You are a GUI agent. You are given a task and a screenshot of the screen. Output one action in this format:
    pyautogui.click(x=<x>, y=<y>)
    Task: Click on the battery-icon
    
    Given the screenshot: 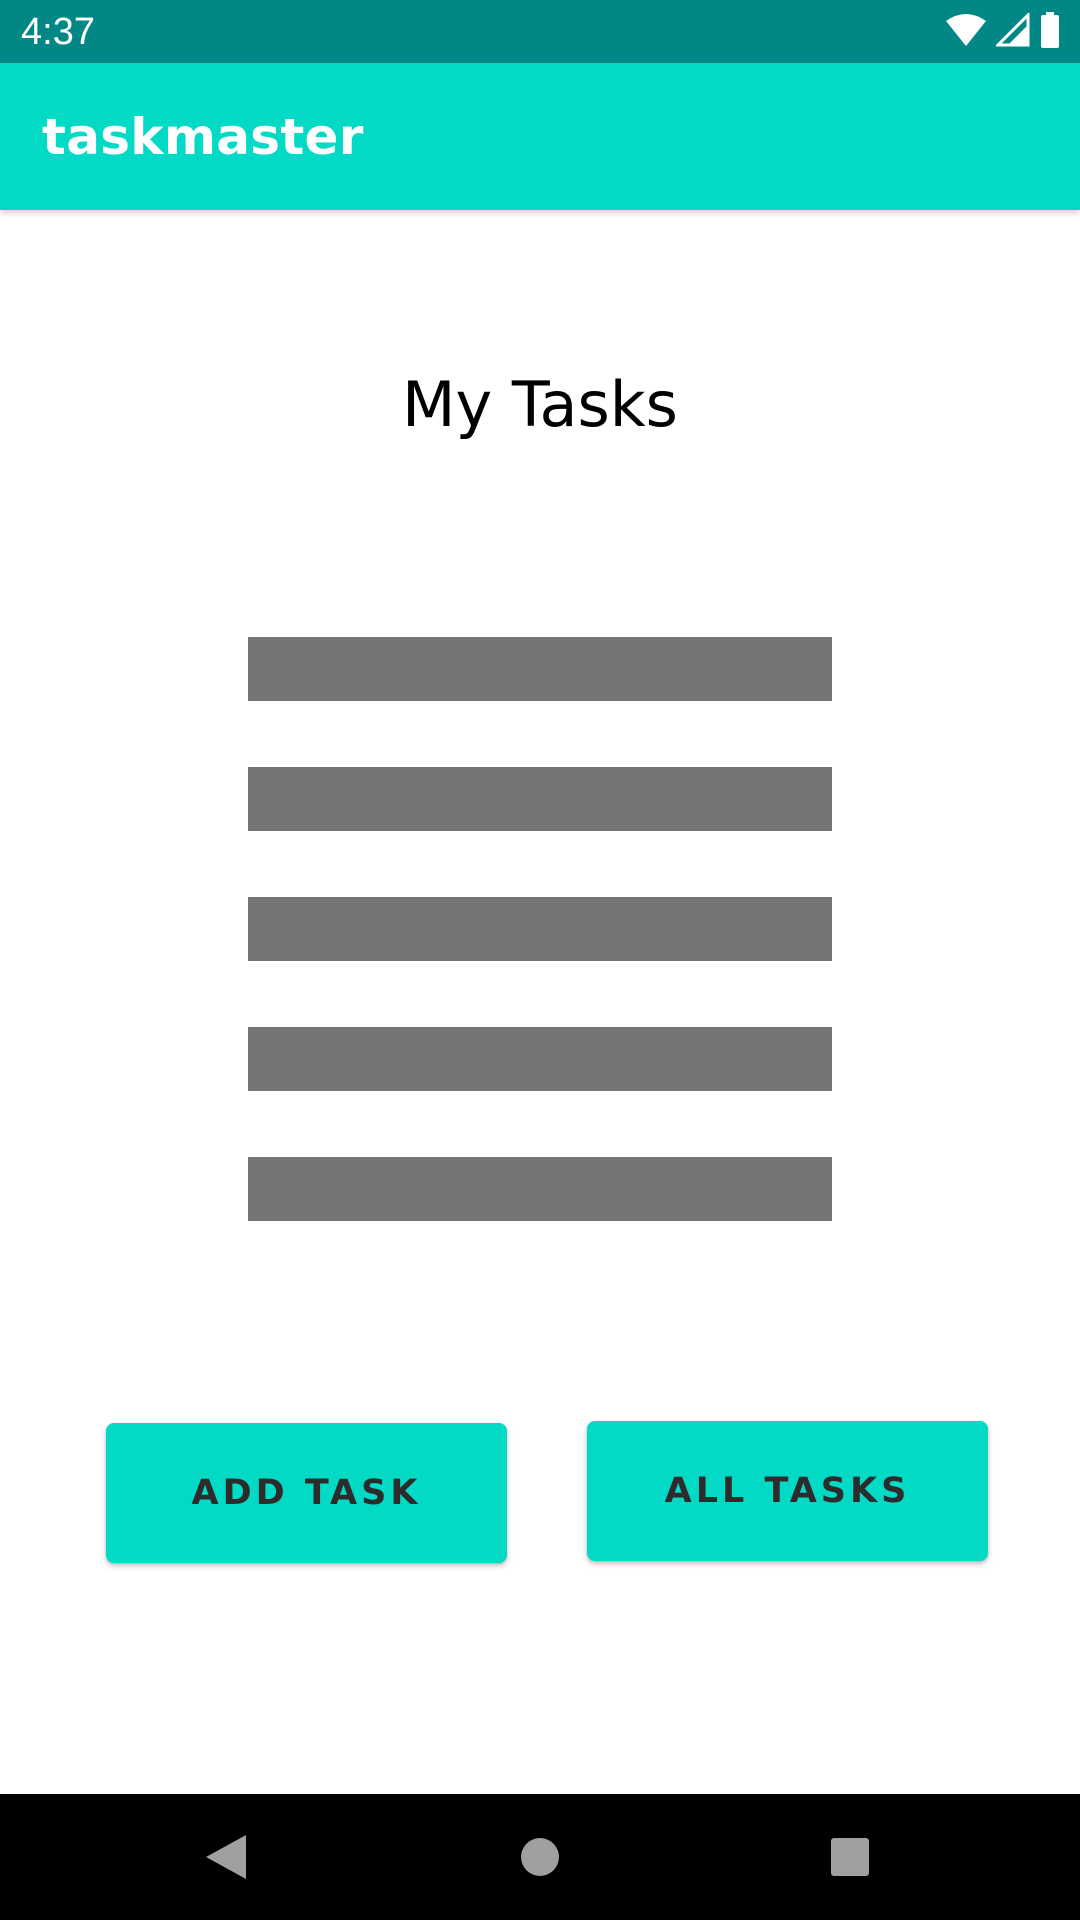 What is the action you would take?
    pyautogui.click(x=1050, y=30)
    